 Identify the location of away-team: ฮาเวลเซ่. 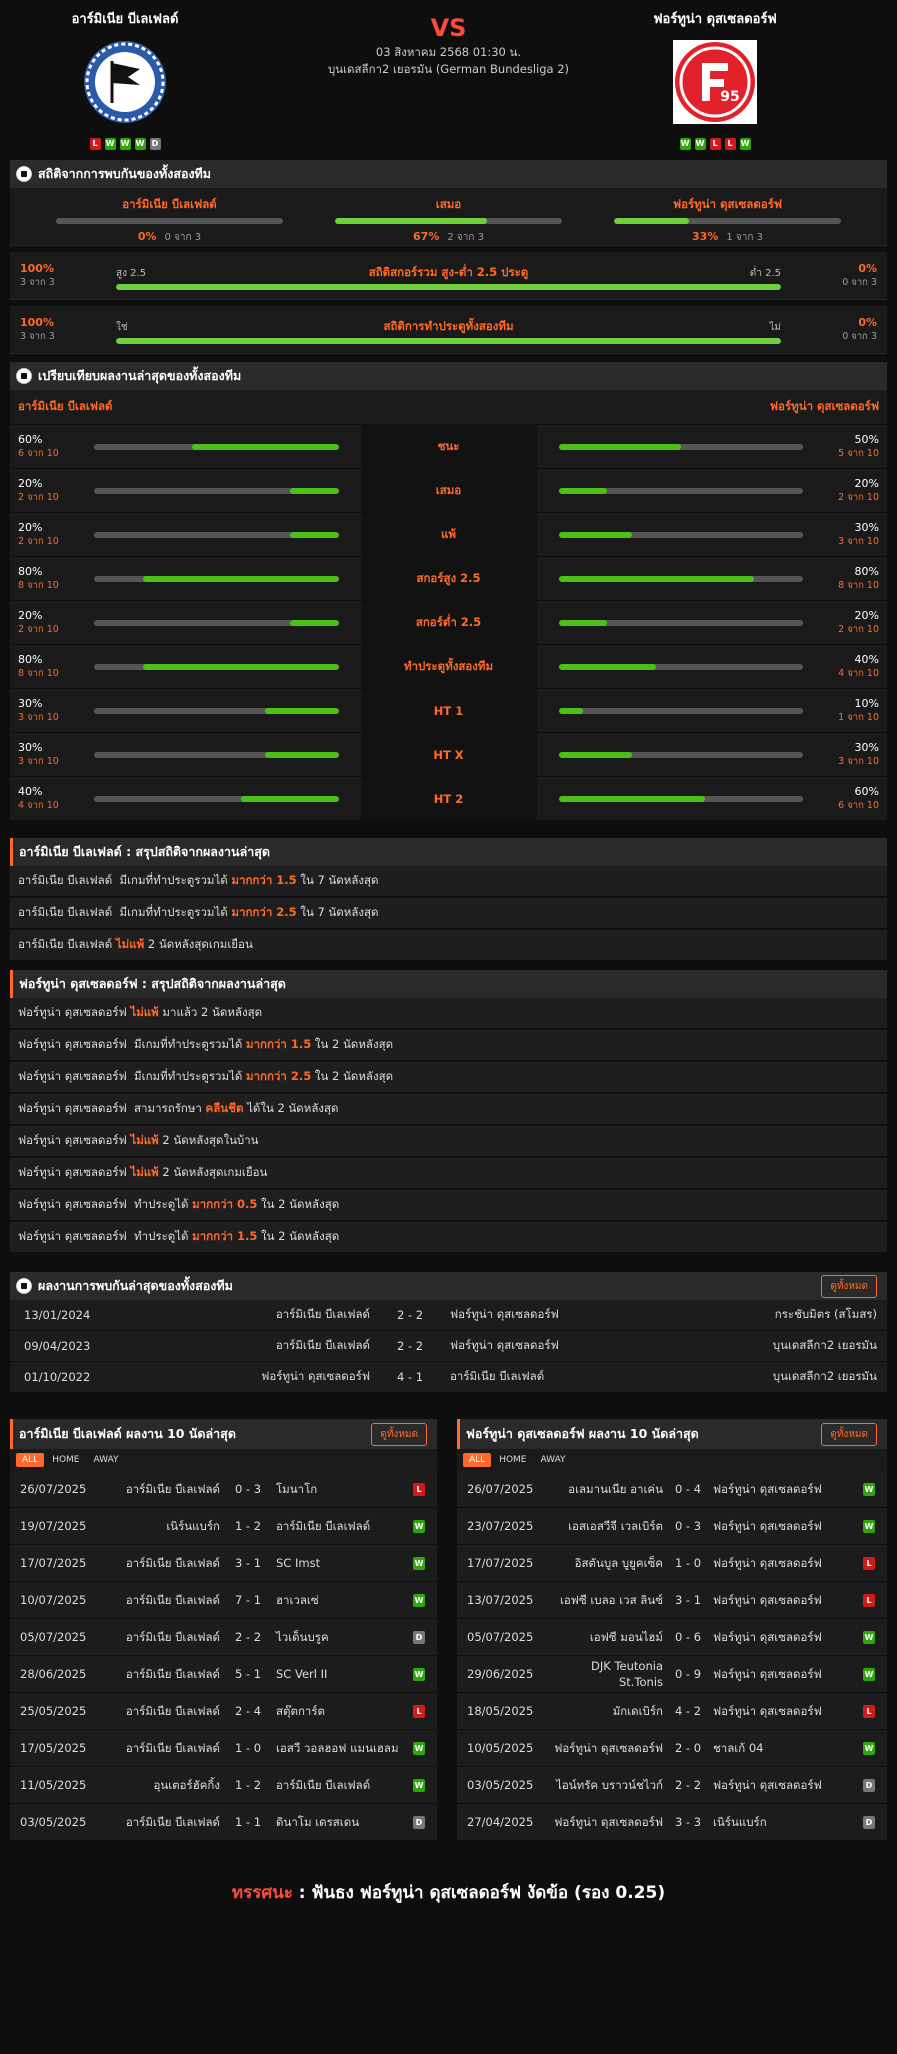
(338, 1600).